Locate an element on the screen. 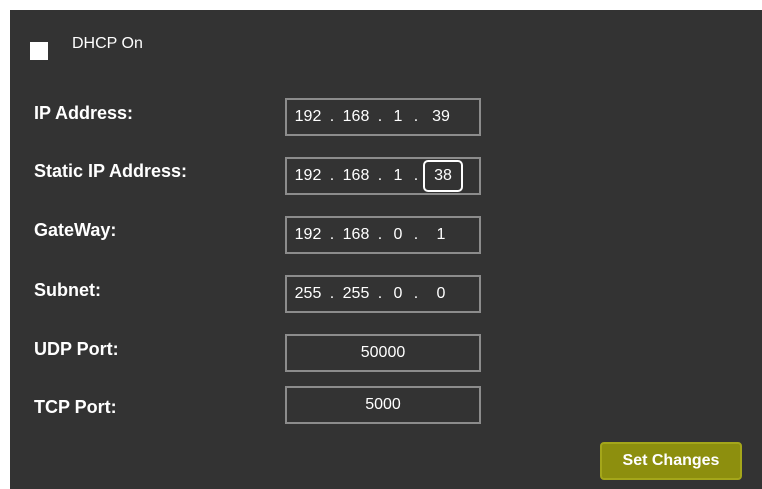 The image size is (762, 489). udp-port-value: 50000 is located at coordinates (383, 353).